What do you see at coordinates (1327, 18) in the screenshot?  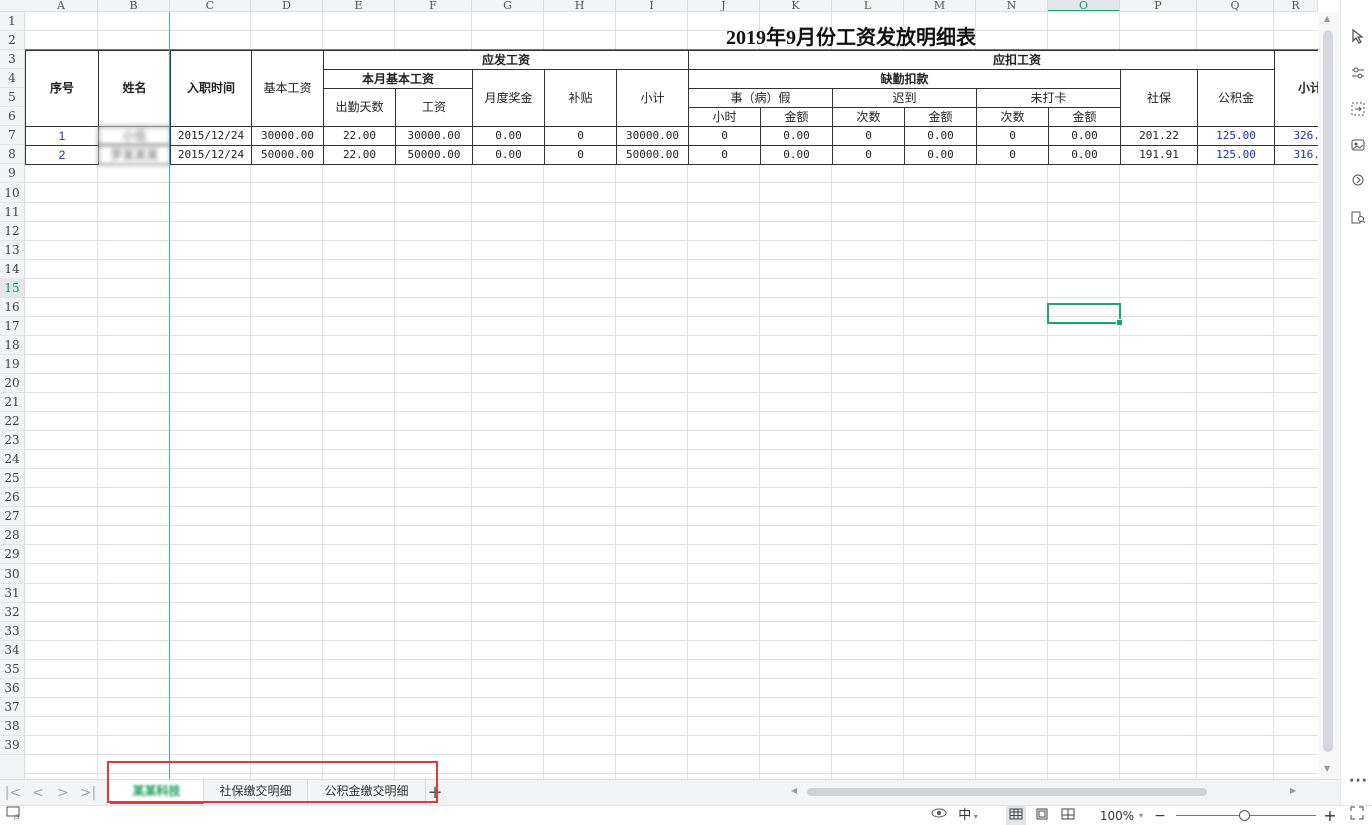 I see `scroll-up-icon: ▲` at bounding box center [1327, 18].